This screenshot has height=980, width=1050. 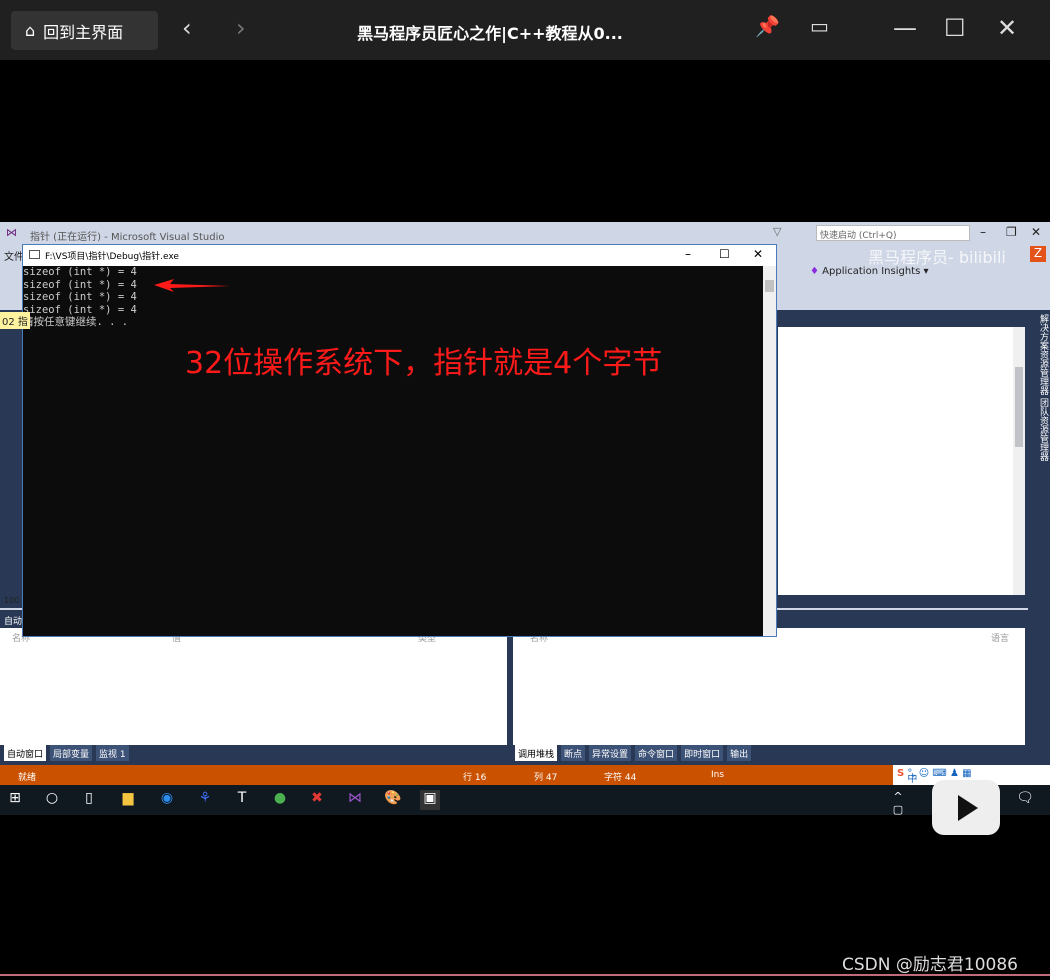 I want to click on status-ready: 就绪, so click(x=27, y=778).